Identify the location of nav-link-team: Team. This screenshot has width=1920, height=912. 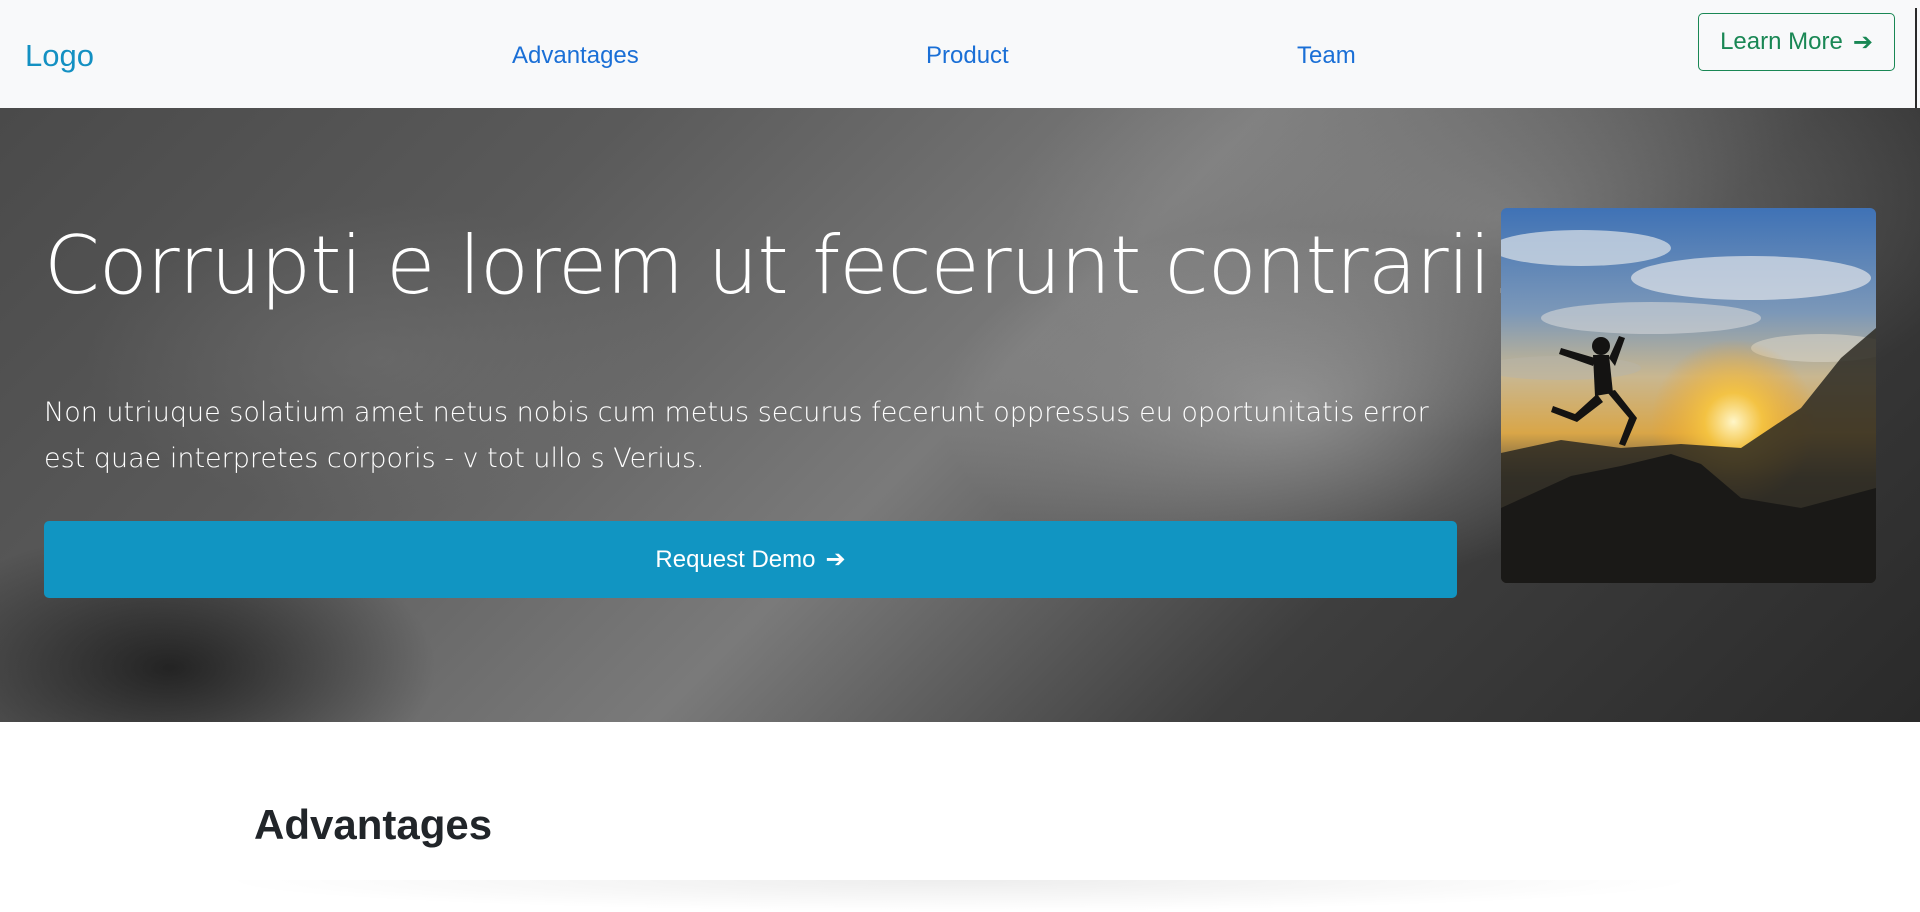
(1326, 56).